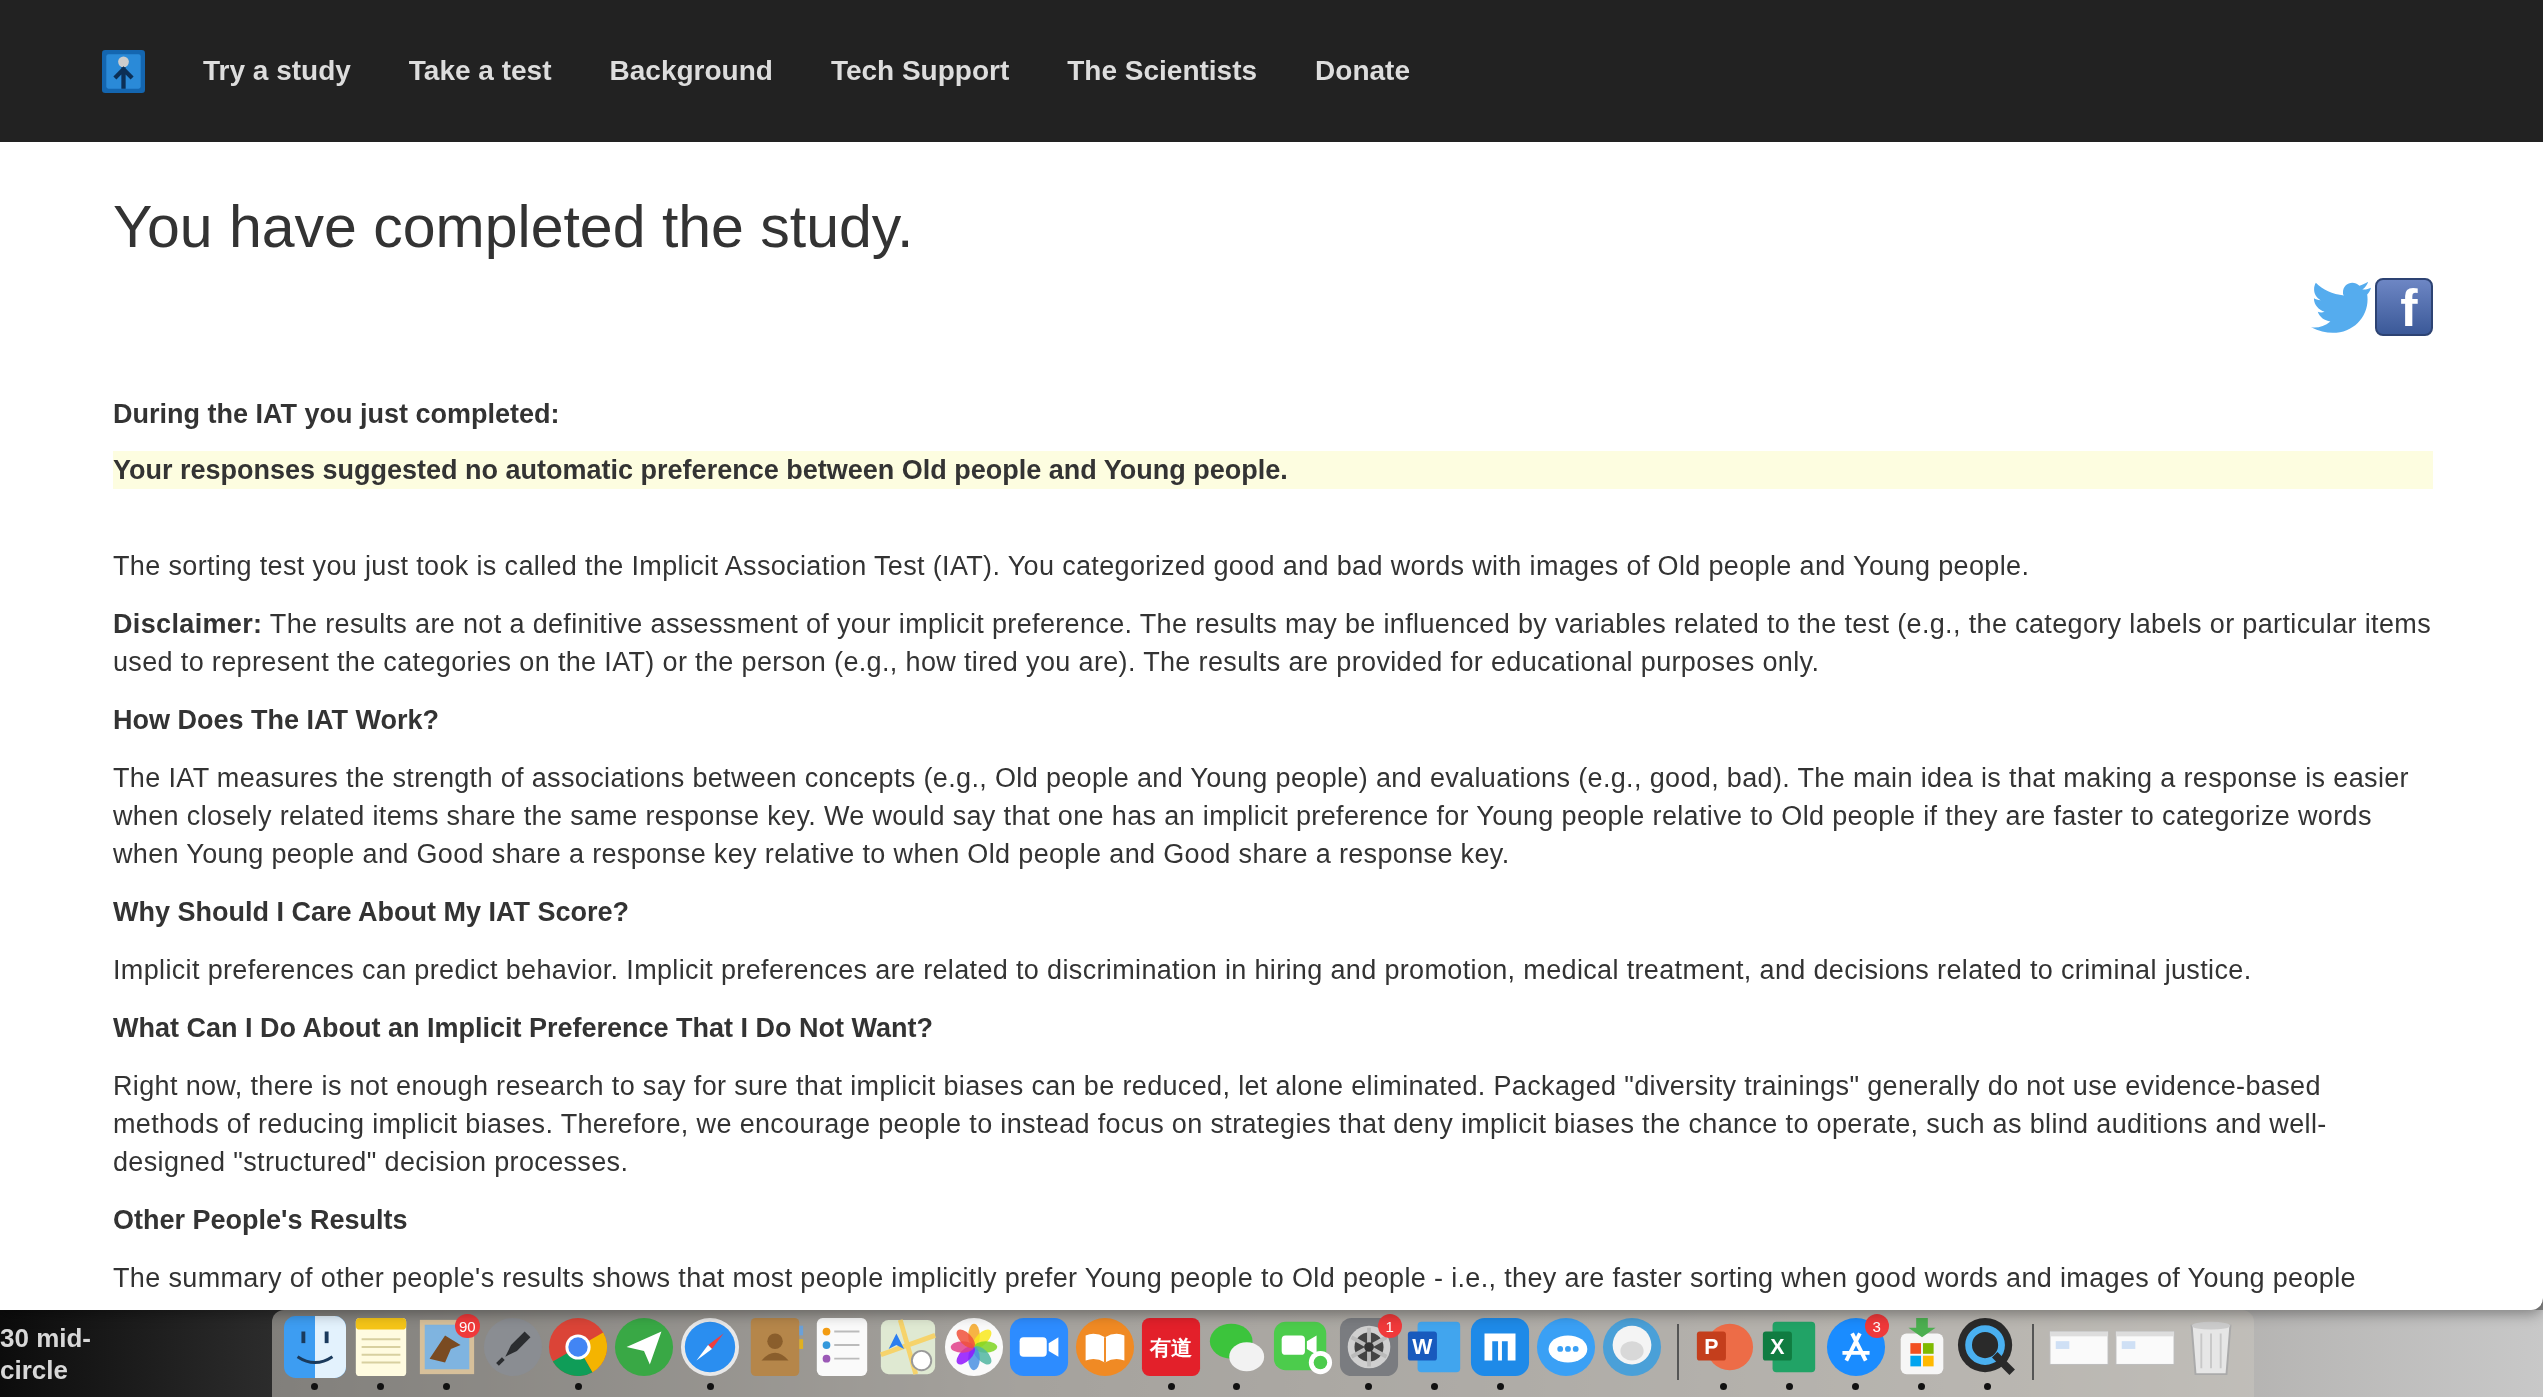  What do you see at coordinates (691, 71) in the screenshot?
I see `nav-link: Background` at bounding box center [691, 71].